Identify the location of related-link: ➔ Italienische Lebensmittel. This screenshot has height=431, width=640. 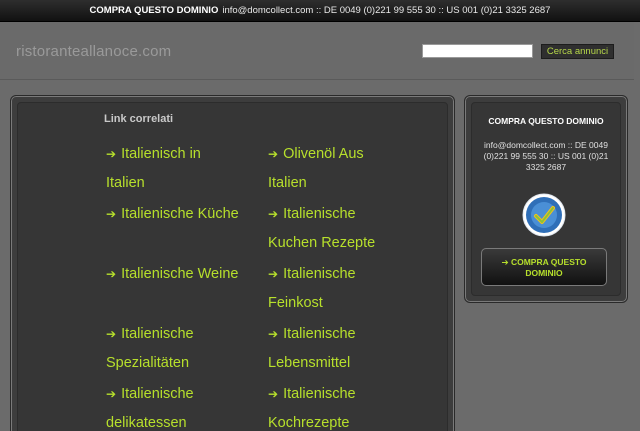
(348, 350).